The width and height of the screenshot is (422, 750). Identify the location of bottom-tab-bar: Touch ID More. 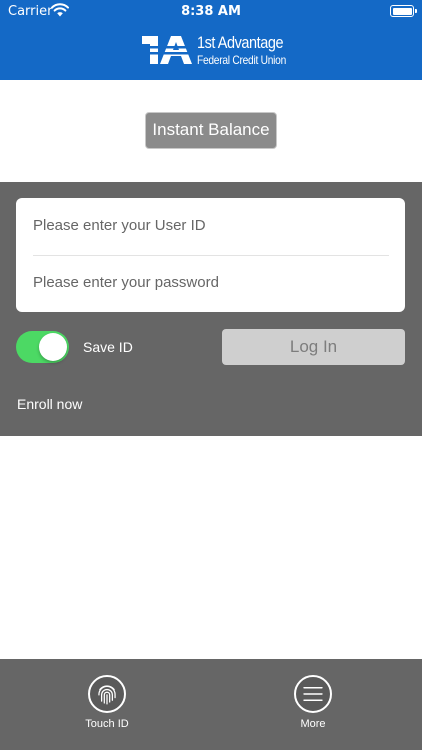
(211, 704).